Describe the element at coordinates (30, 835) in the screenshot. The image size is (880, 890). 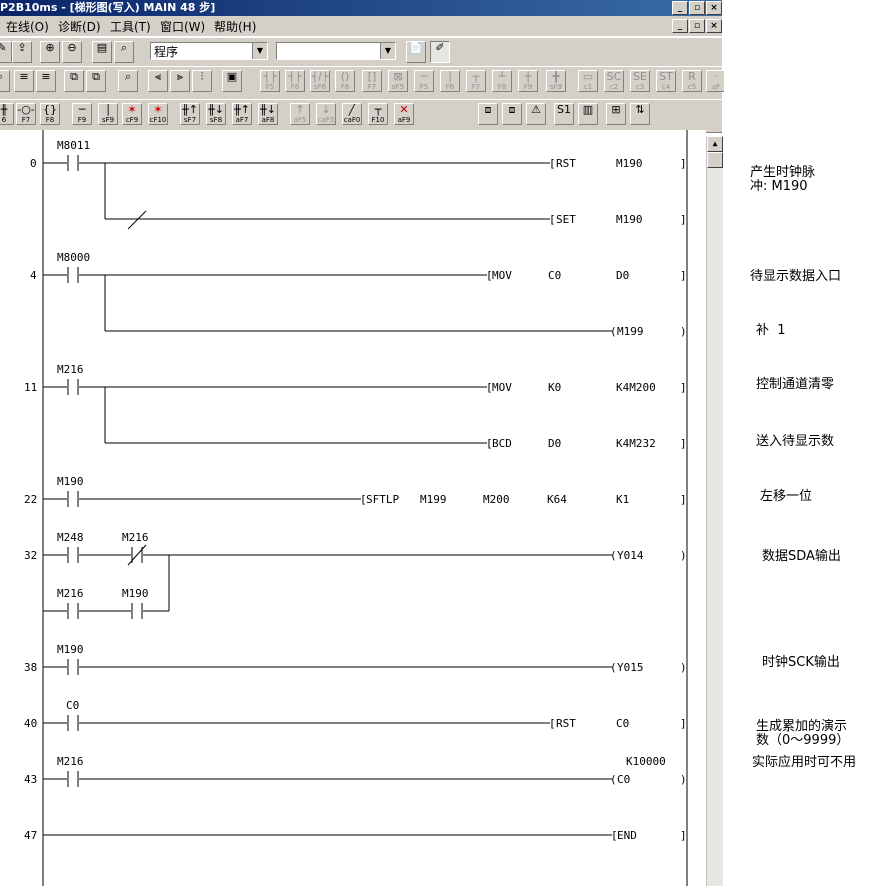
I see `step-number: 47` at that location.